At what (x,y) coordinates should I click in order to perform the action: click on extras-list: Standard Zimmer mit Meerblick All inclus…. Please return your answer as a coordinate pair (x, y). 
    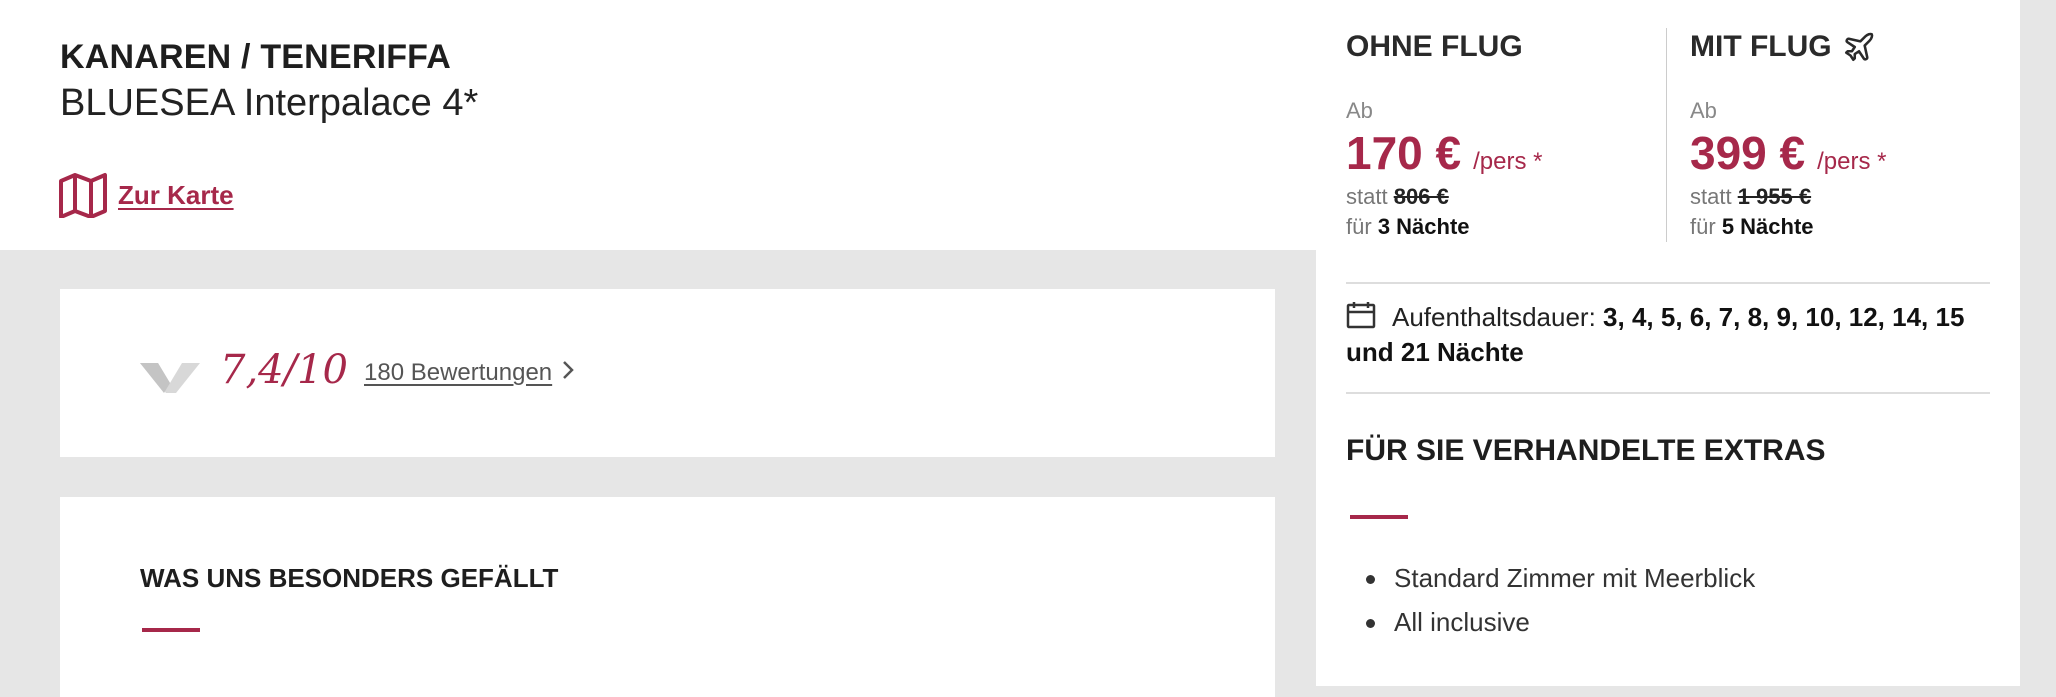
    Looking at the image, I should click on (1550, 600).